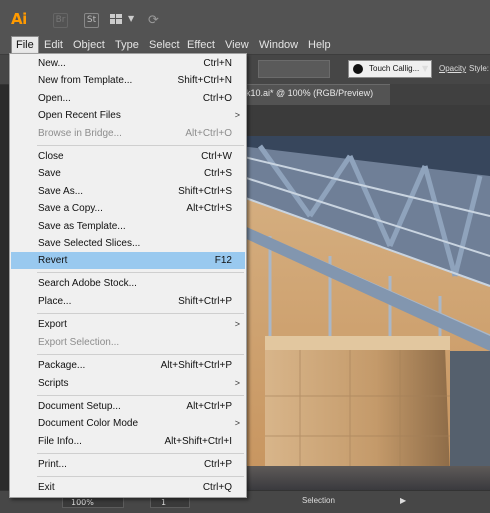 This screenshot has width=490, height=513. What do you see at coordinates (53, 45) in the screenshot?
I see `menu-edit: Edit` at bounding box center [53, 45].